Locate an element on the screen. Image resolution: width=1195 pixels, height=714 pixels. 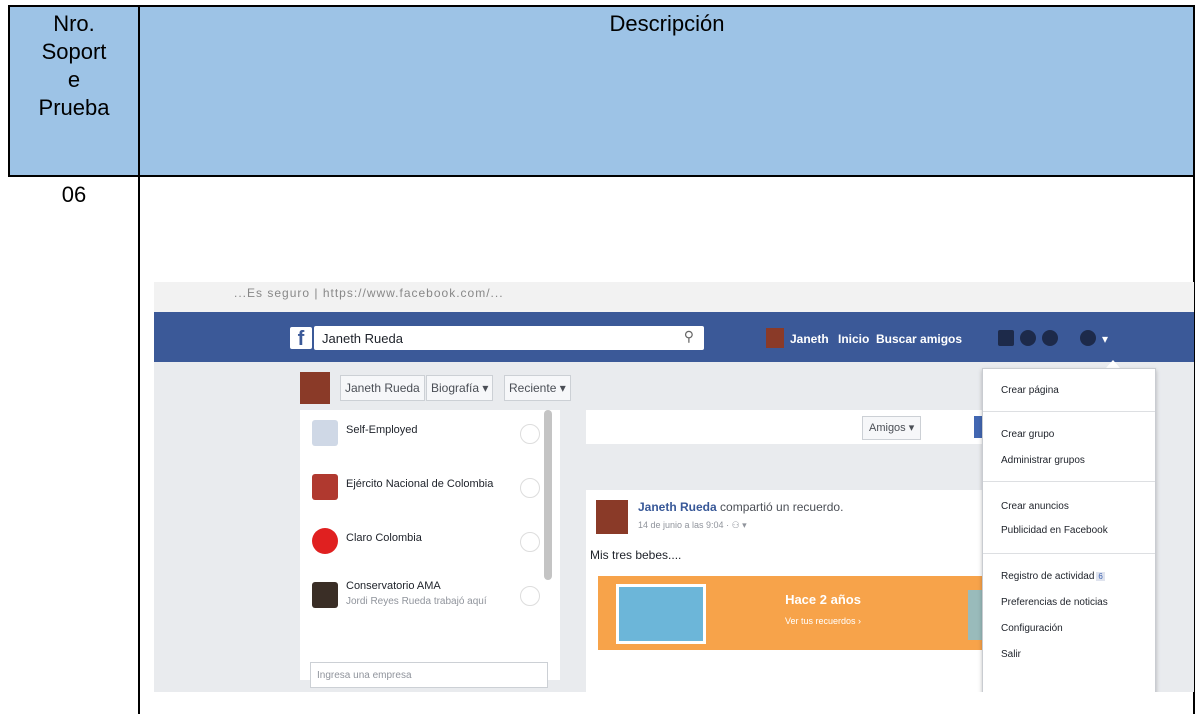
menu-item-logout: Salir is located at coordinates (1011, 654).